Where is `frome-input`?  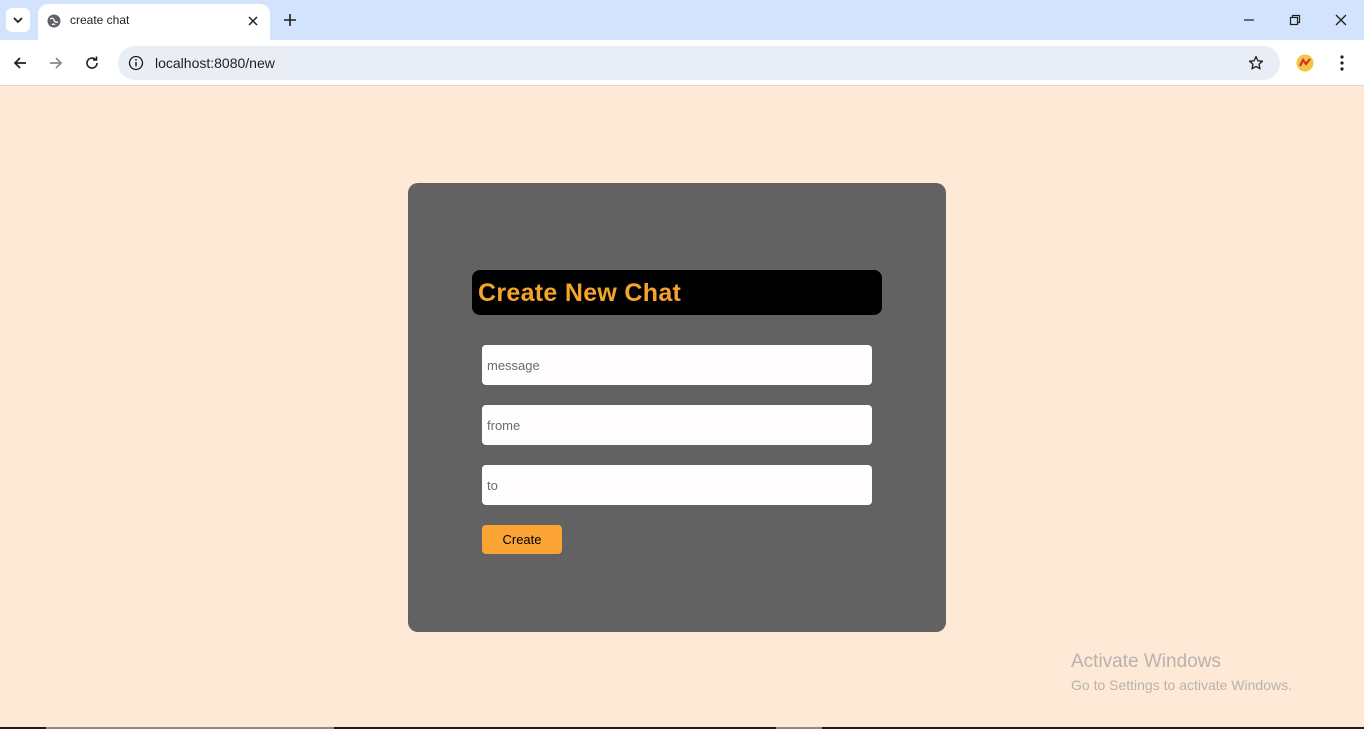
frome-input is located at coordinates (677, 425).